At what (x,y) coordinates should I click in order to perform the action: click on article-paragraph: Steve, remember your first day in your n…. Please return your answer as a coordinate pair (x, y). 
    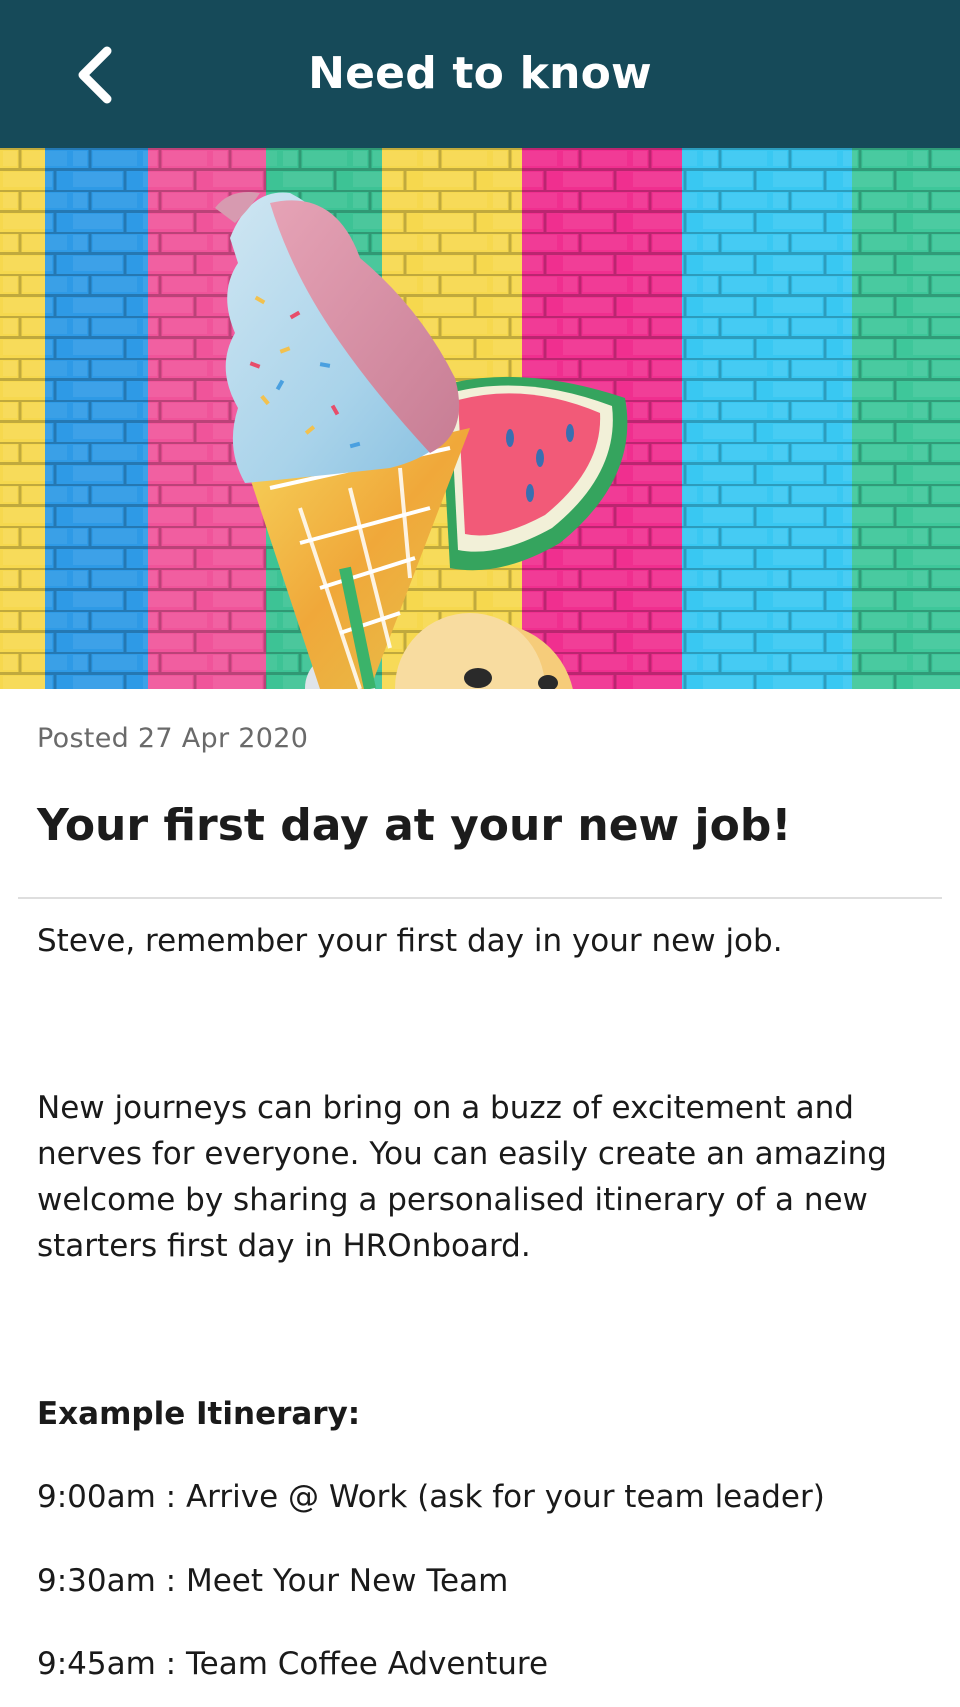
    Looking at the image, I should click on (410, 941).